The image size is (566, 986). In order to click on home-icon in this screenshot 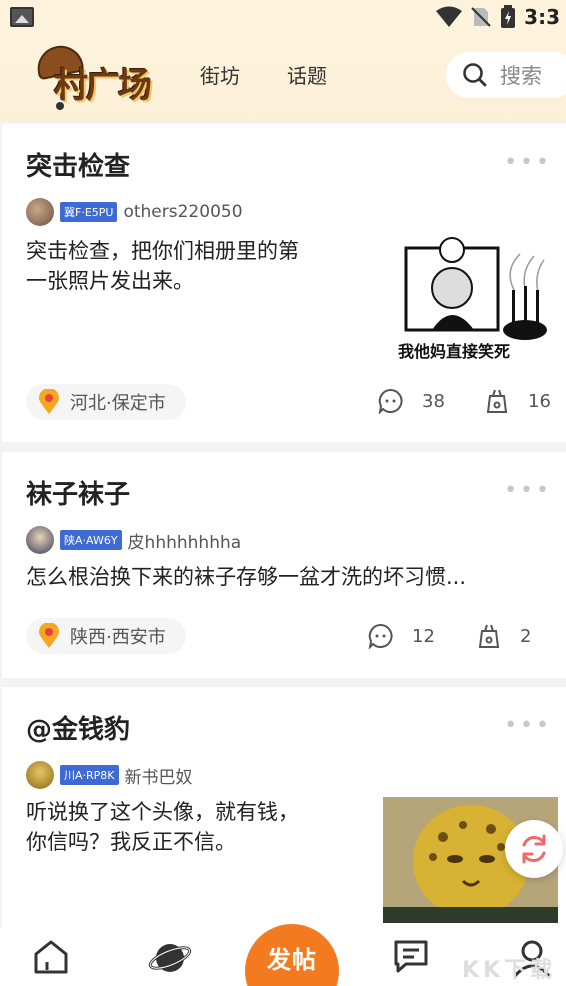, I will do `click(51, 956)`.